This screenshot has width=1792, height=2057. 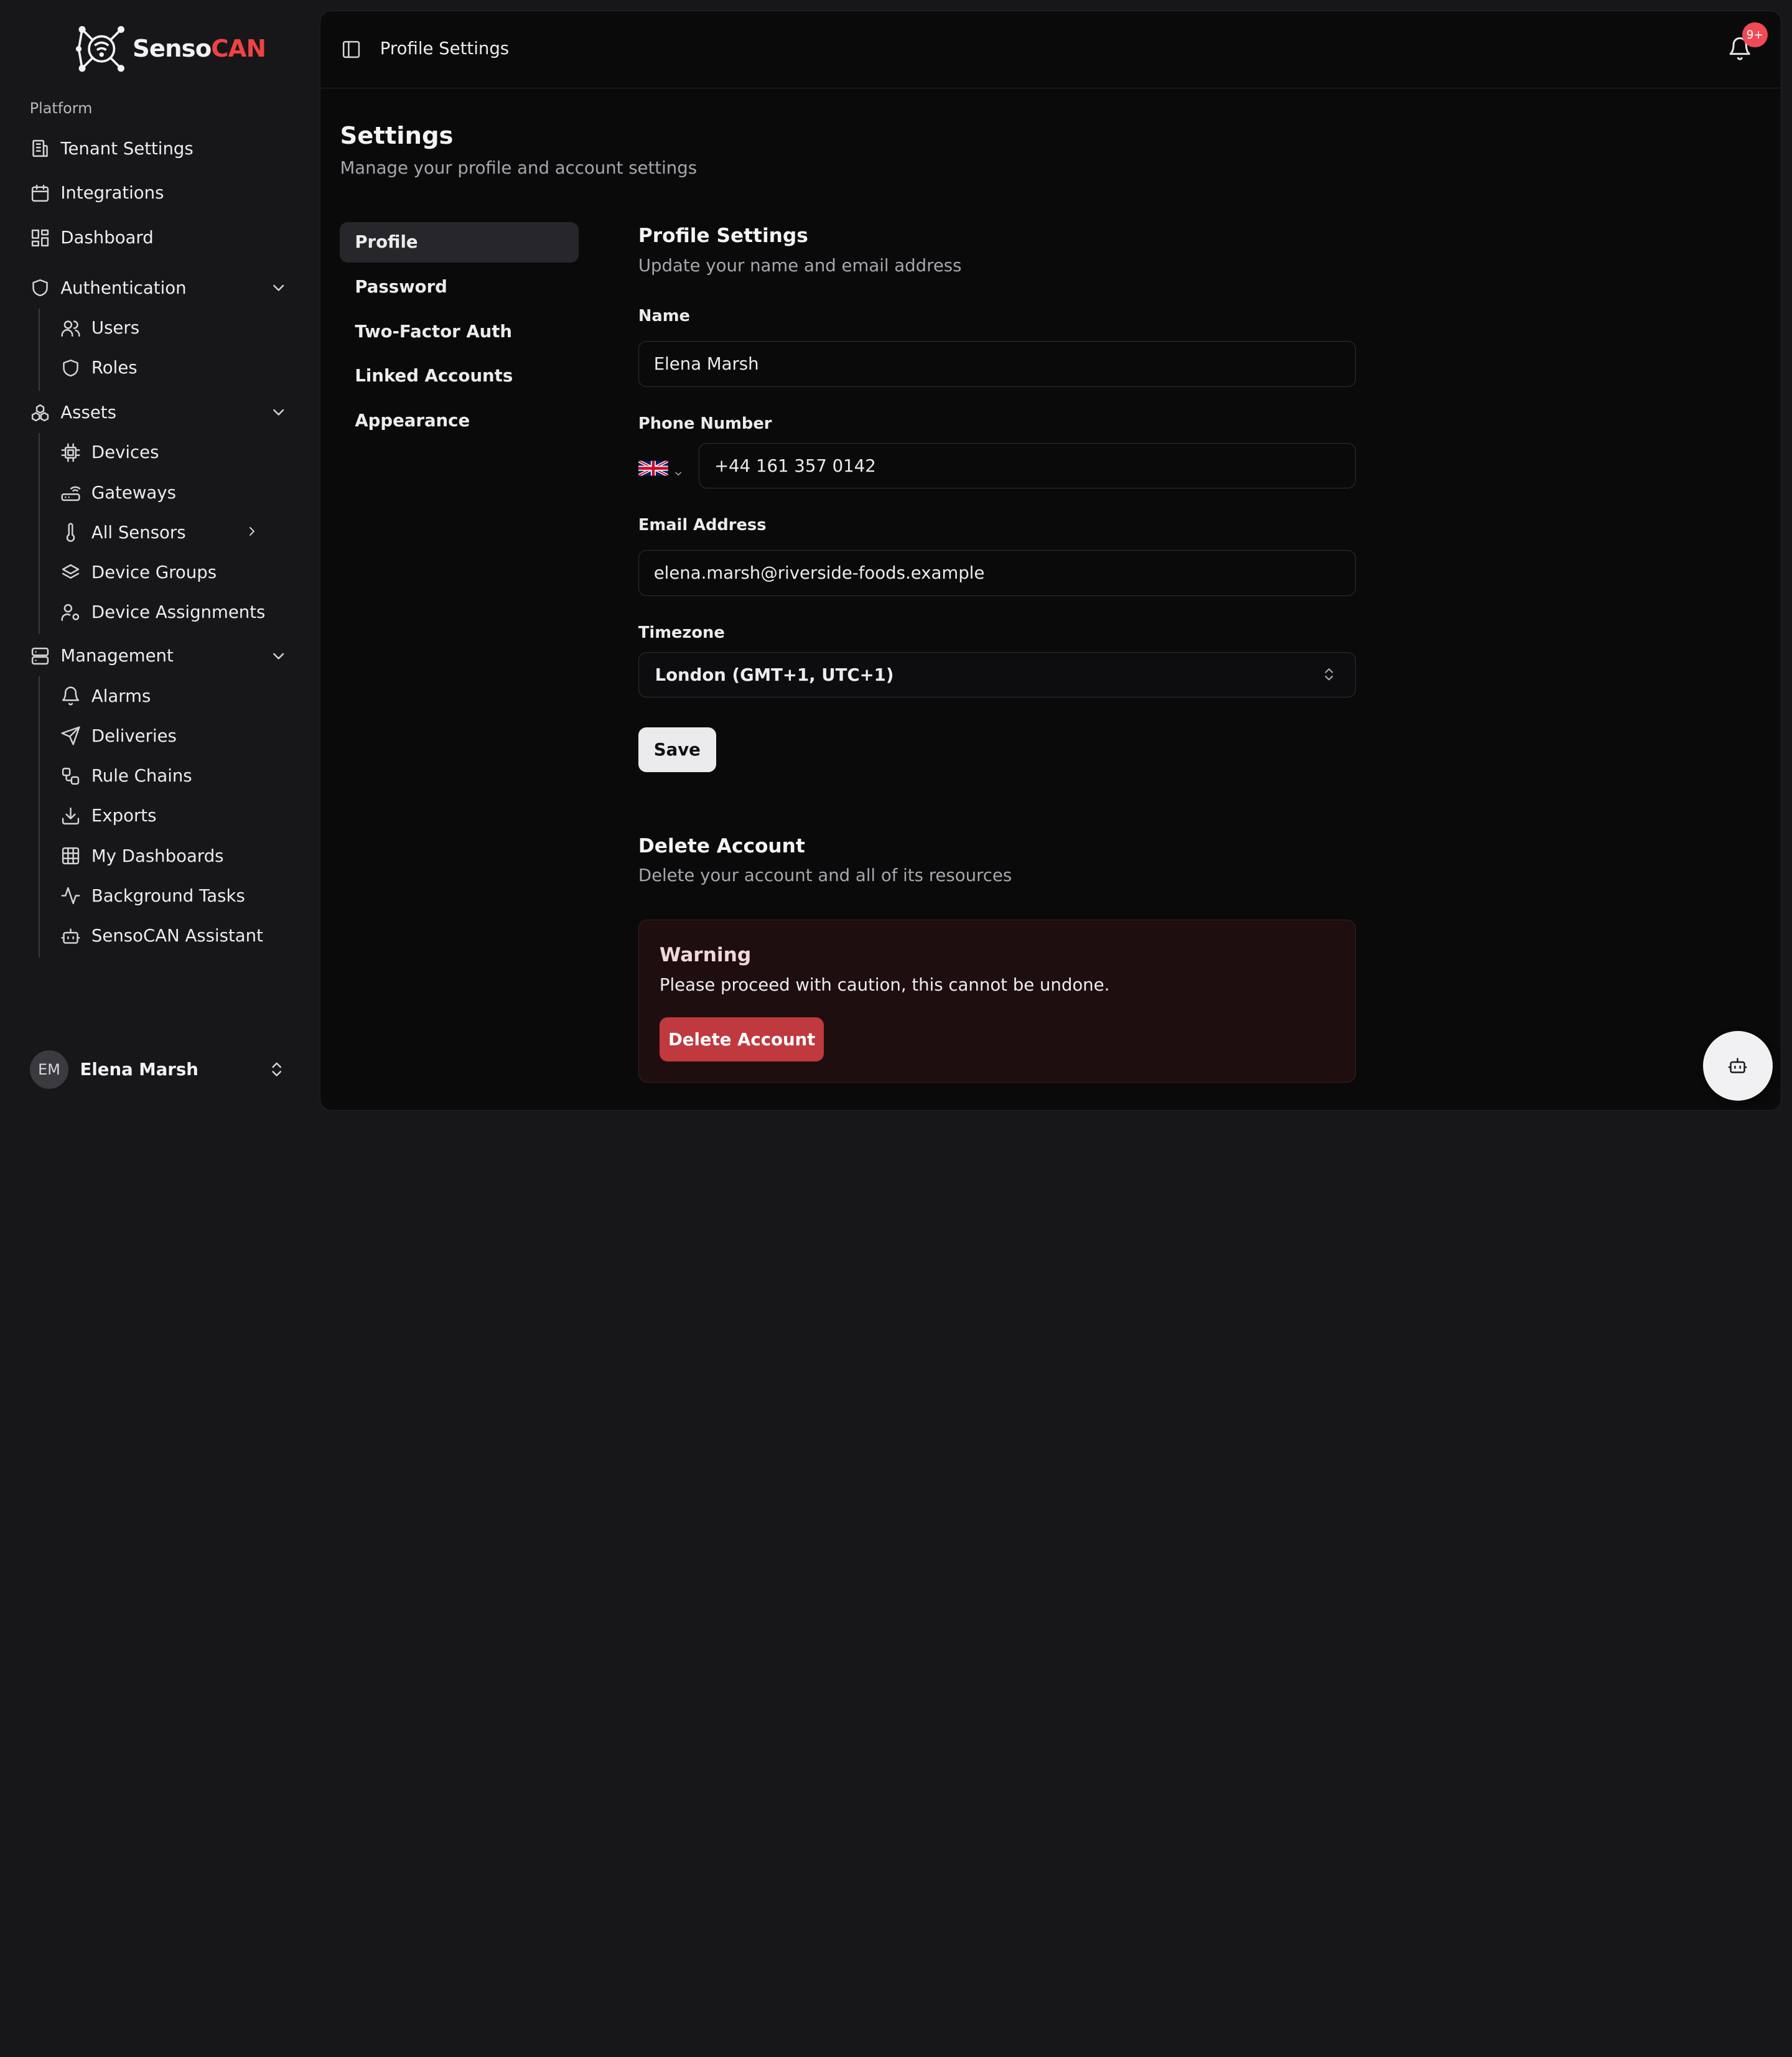 What do you see at coordinates (70, 492) in the screenshot?
I see `router-icon` at bounding box center [70, 492].